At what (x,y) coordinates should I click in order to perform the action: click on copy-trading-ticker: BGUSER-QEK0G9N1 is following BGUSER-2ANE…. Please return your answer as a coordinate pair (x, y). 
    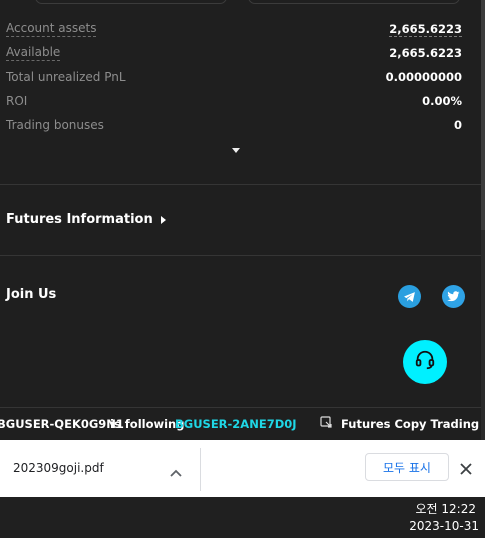
    Looking at the image, I should click on (240, 424).